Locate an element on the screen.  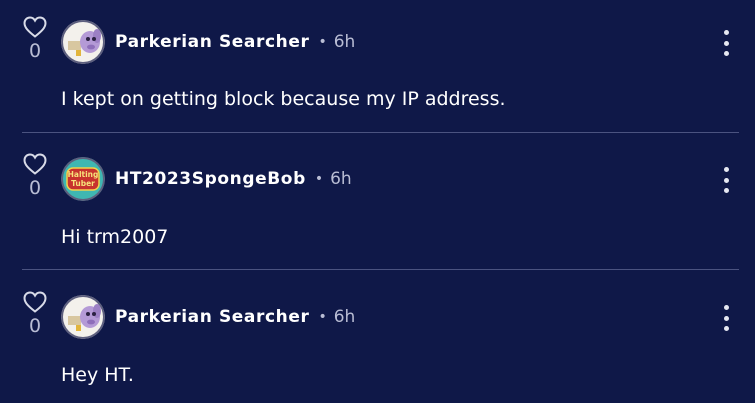
avatar-logo-text: Halting is located at coordinates (83, 174).